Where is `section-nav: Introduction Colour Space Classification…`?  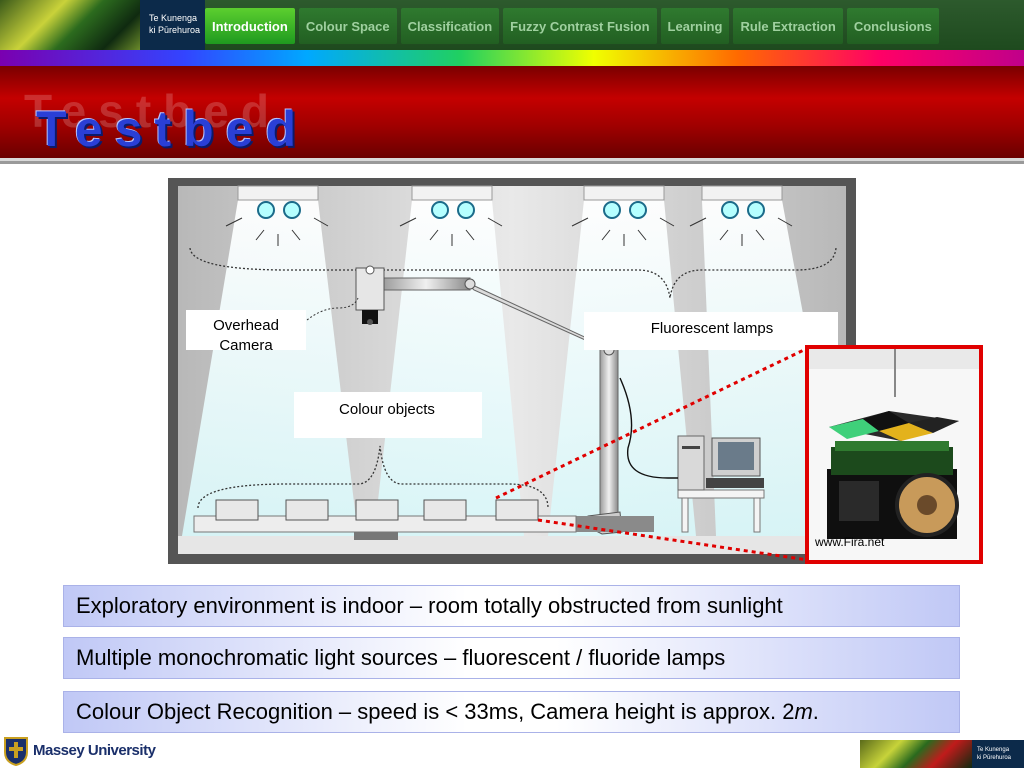 section-nav: Introduction Colour Space Classification… is located at coordinates (614, 25).